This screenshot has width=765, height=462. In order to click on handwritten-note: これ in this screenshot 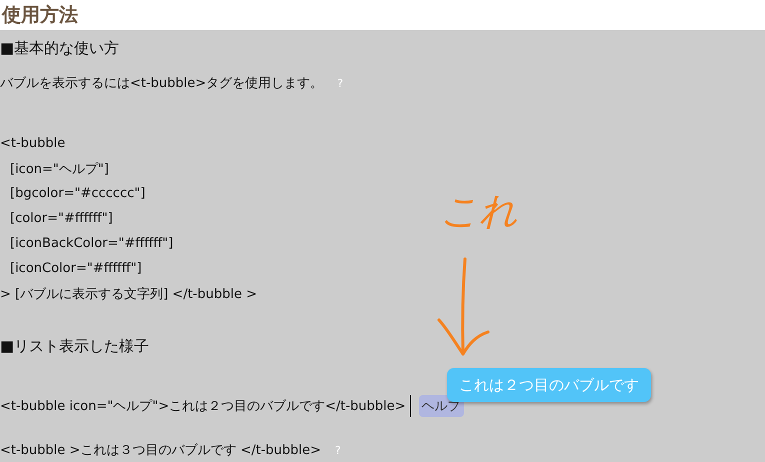, I will do `click(479, 211)`.